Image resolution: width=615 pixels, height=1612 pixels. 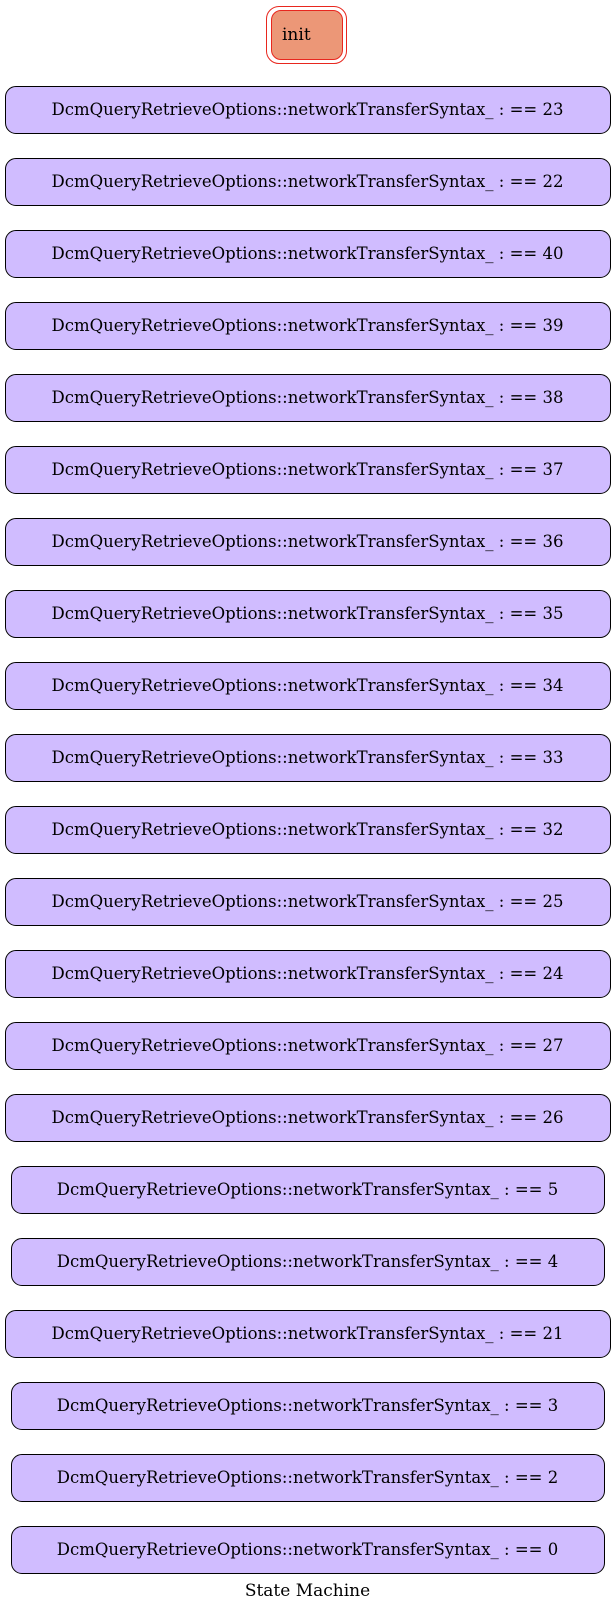 What do you see at coordinates (307, 35) in the screenshot?
I see `init-state: init` at bounding box center [307, 35].